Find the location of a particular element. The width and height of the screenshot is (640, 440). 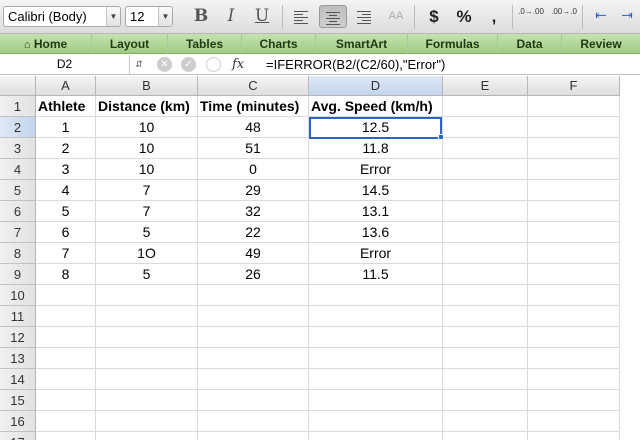

tab-charts: Charts is located at coordinates (279, 44).